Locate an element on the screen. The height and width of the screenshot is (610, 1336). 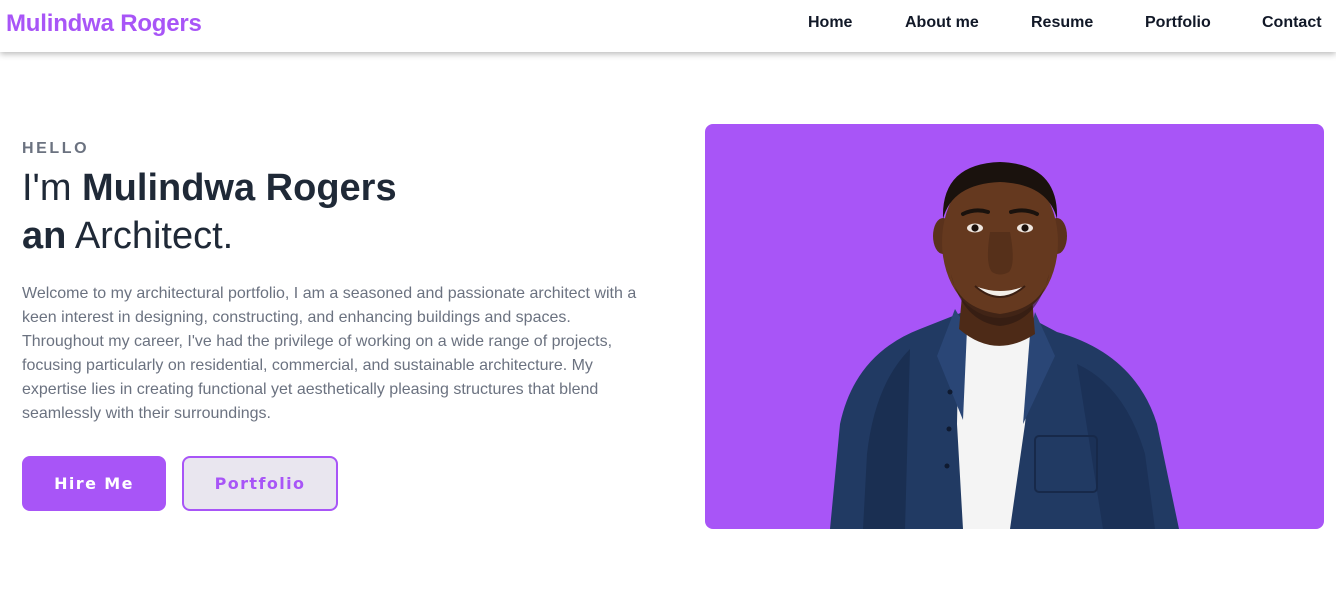
headline-name: Mulindwa Rogers is located at coordinates (239, 188).